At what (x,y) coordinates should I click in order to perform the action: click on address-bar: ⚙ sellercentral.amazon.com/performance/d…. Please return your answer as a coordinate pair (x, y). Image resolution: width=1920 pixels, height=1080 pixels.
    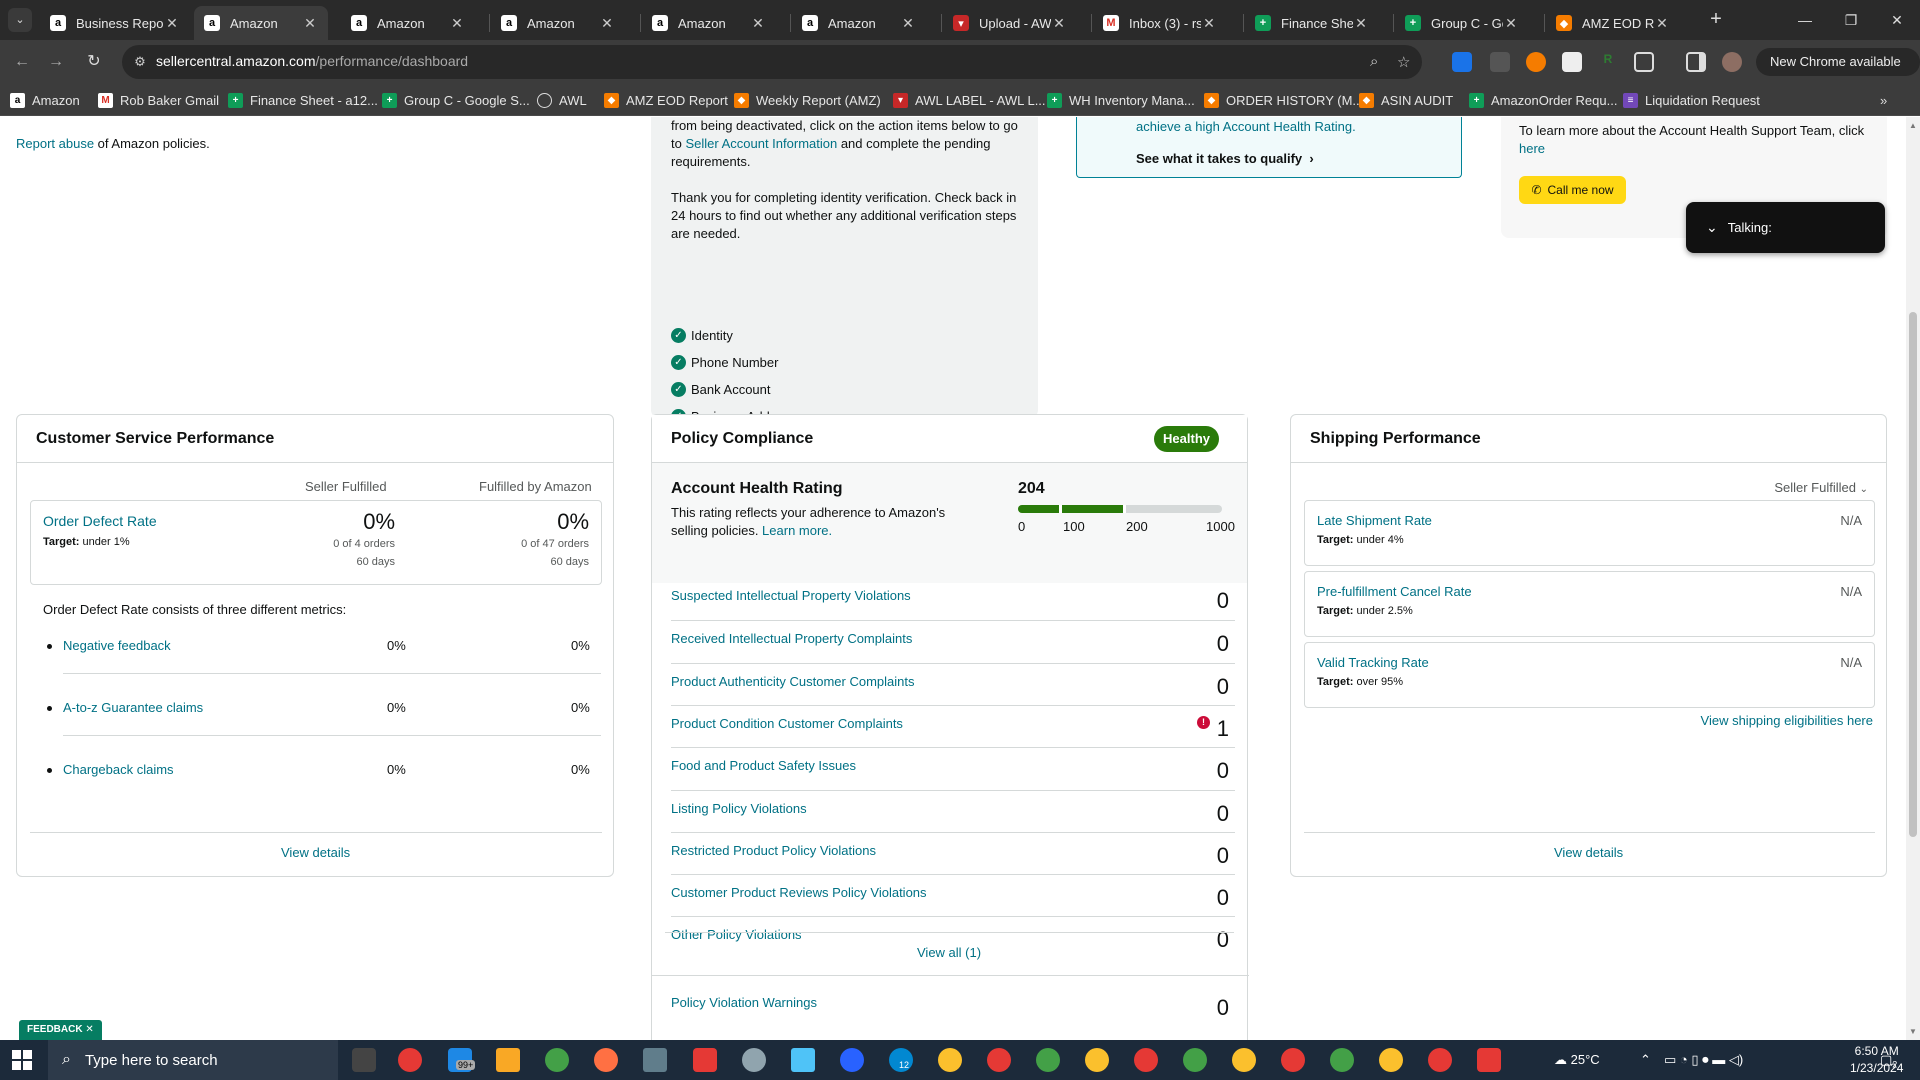
    Looking at the image, I should click on (772, 62).